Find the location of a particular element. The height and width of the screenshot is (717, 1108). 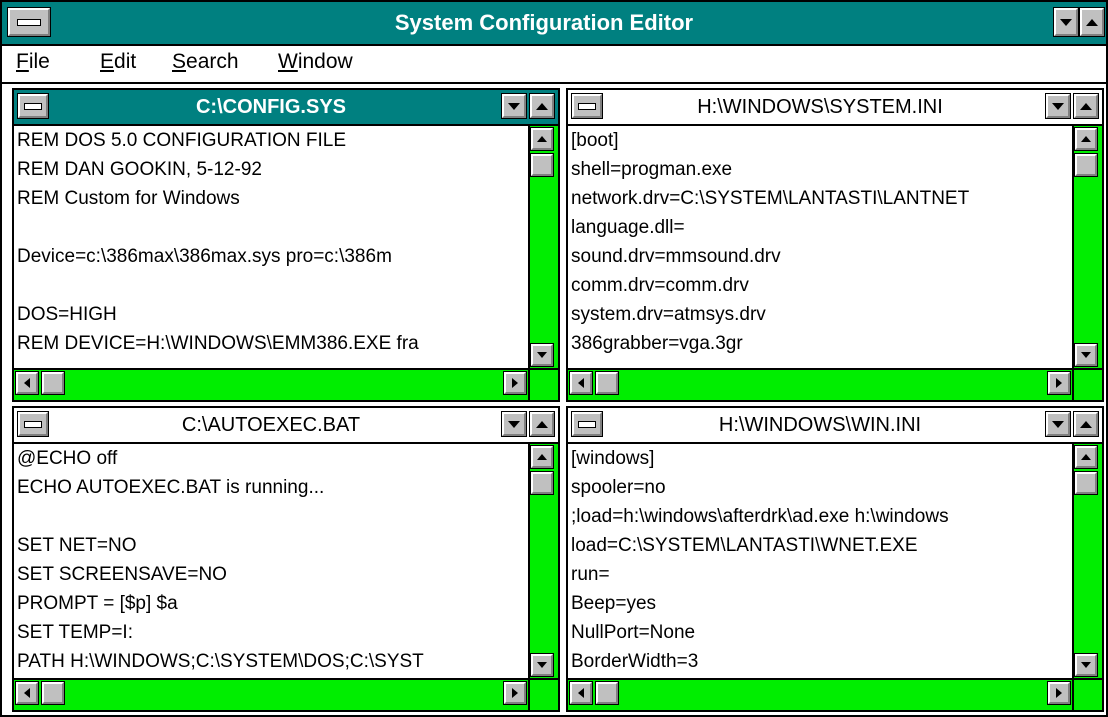

title-bar: System Configuration Editor is located at coordinates (554, 24).